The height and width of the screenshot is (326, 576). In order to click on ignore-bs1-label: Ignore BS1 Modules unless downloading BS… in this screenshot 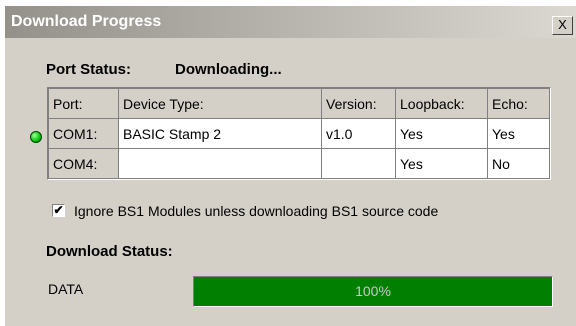, I will do `click(256, 211)`.